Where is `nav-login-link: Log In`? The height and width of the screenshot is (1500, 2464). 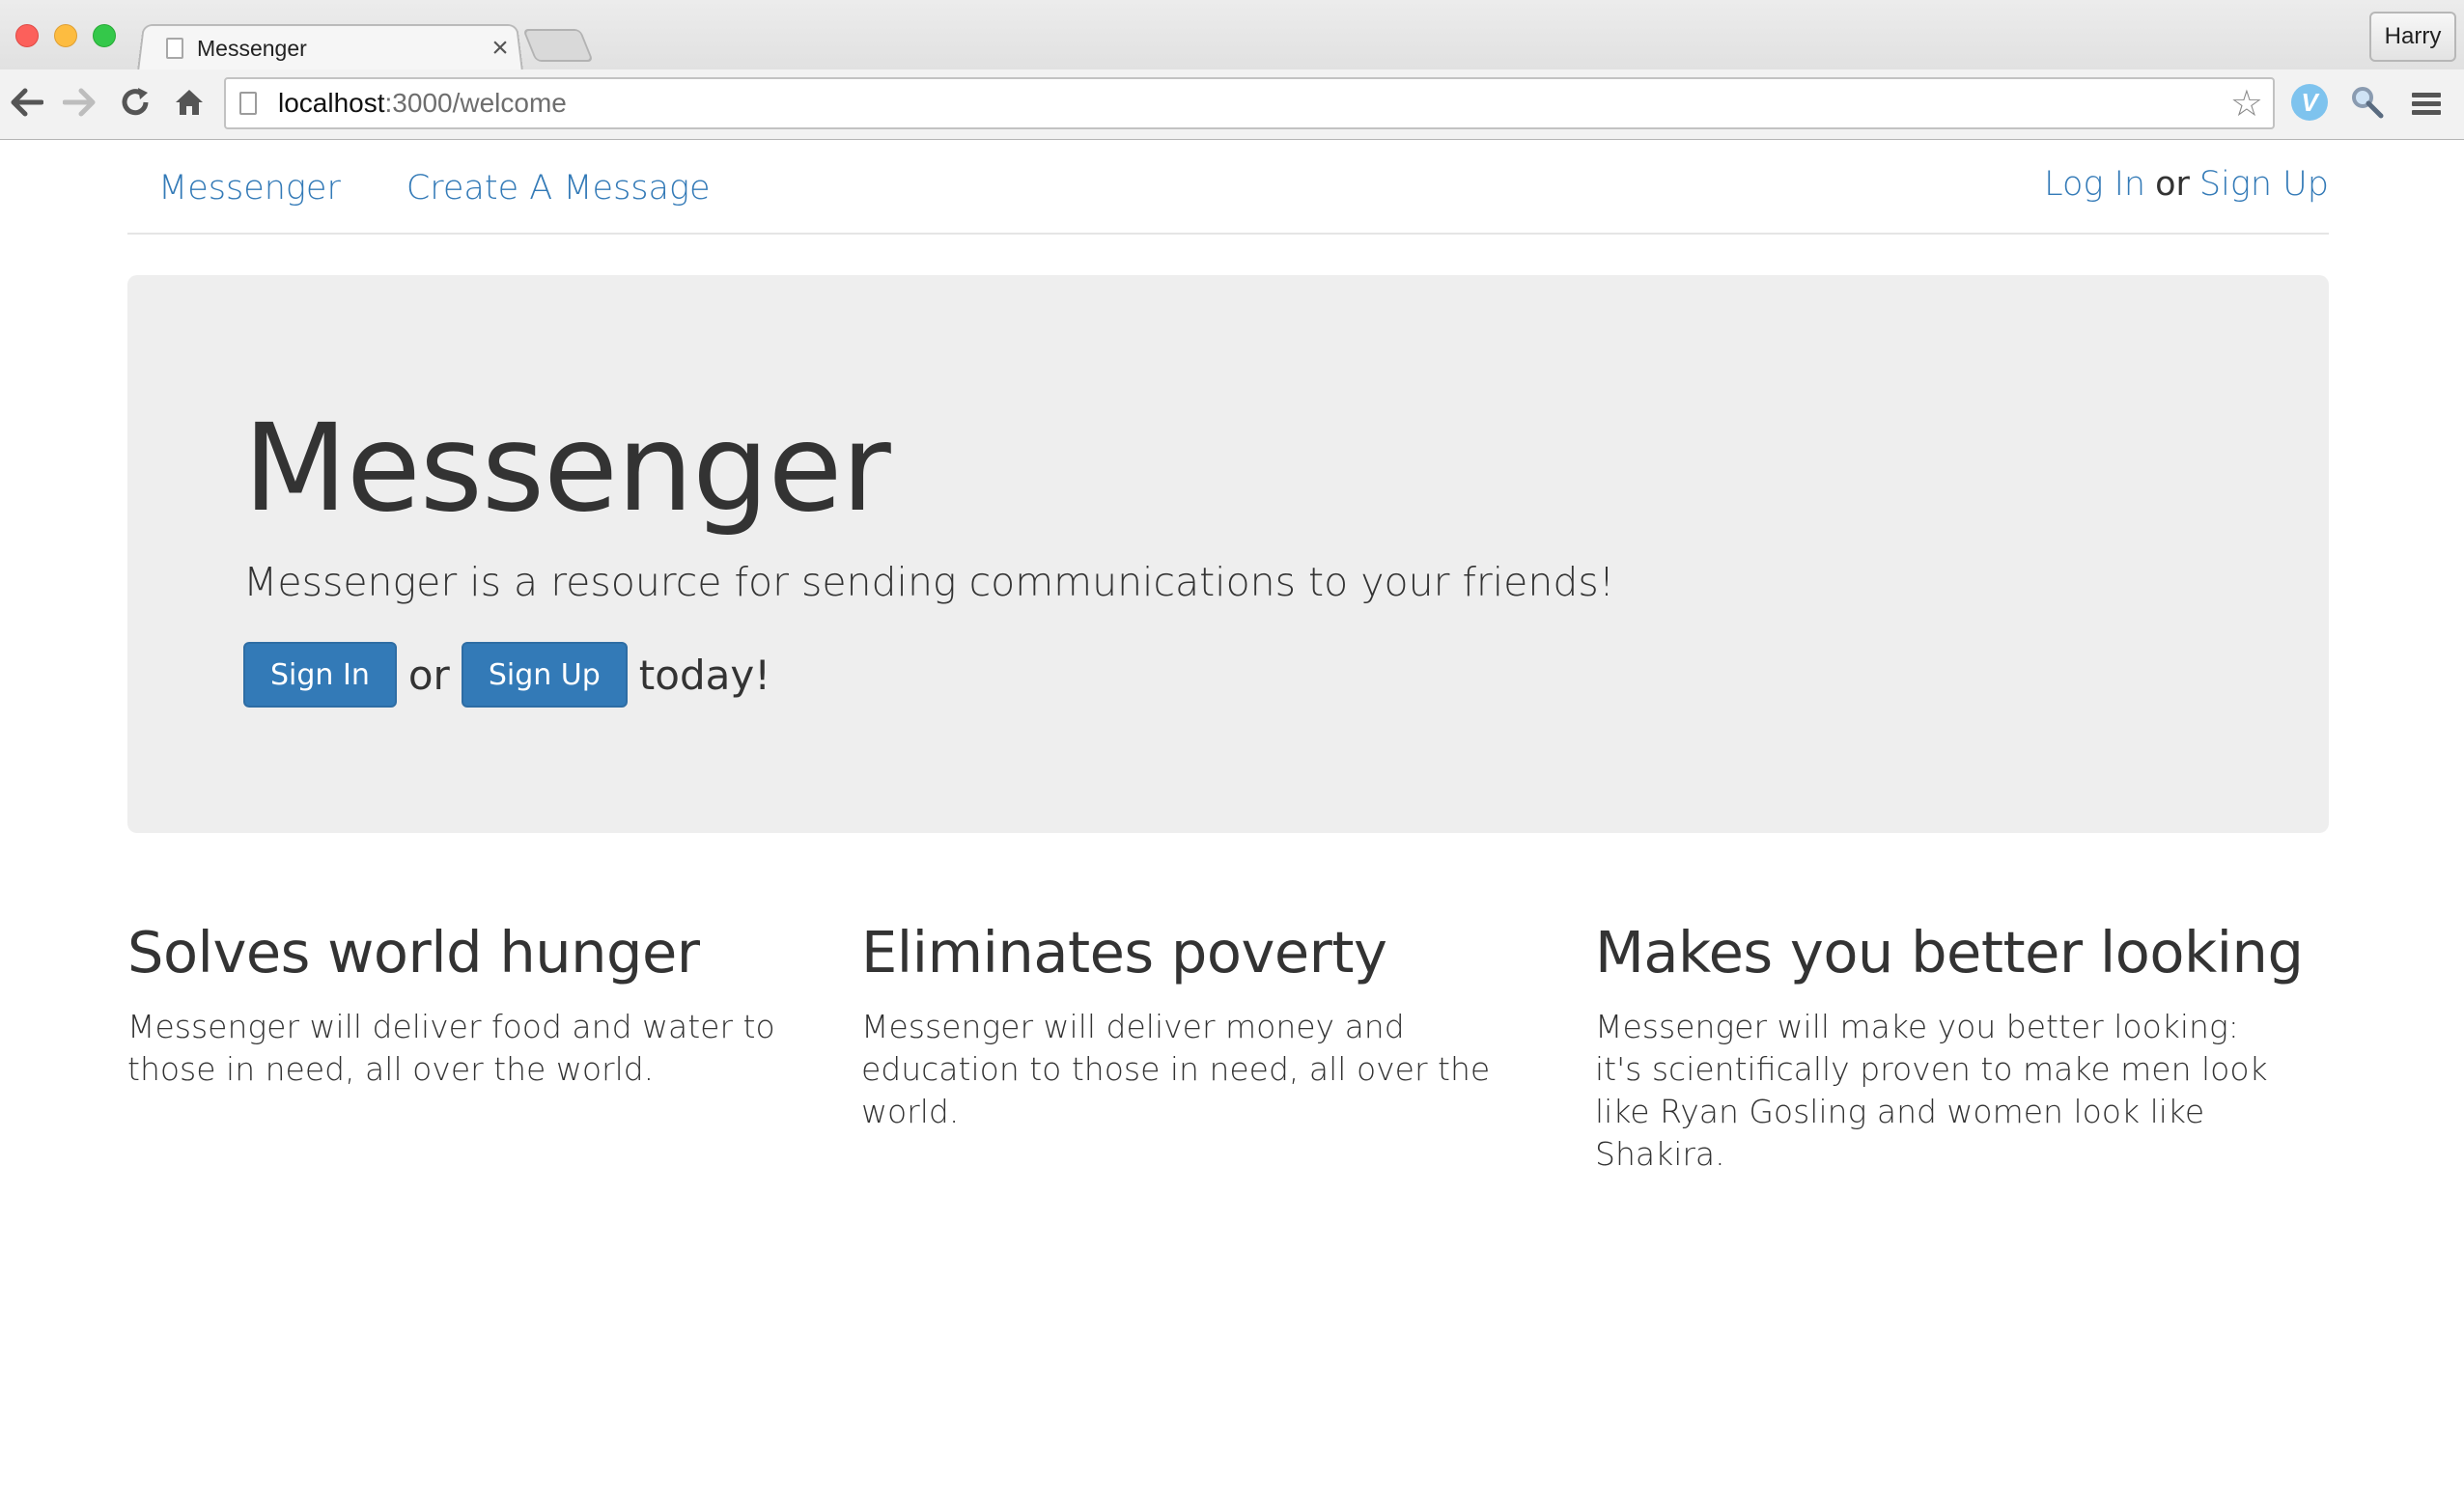
nav-login-link: Log In is located at coordinates (2094, 184).